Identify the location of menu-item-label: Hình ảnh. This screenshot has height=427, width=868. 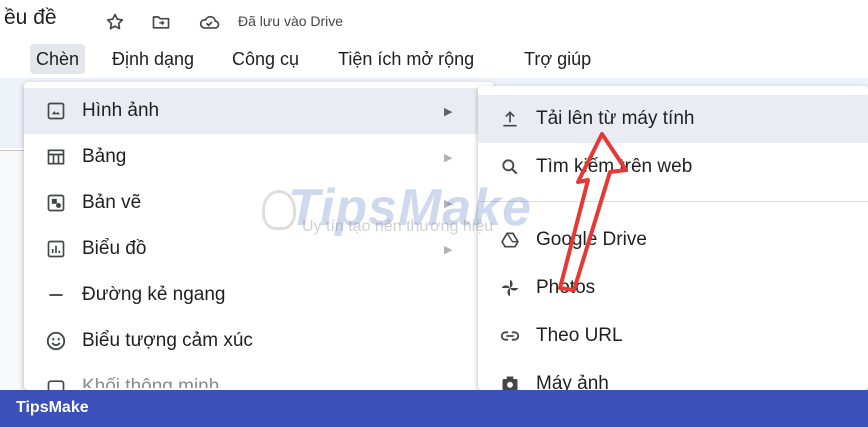
(121, 110).